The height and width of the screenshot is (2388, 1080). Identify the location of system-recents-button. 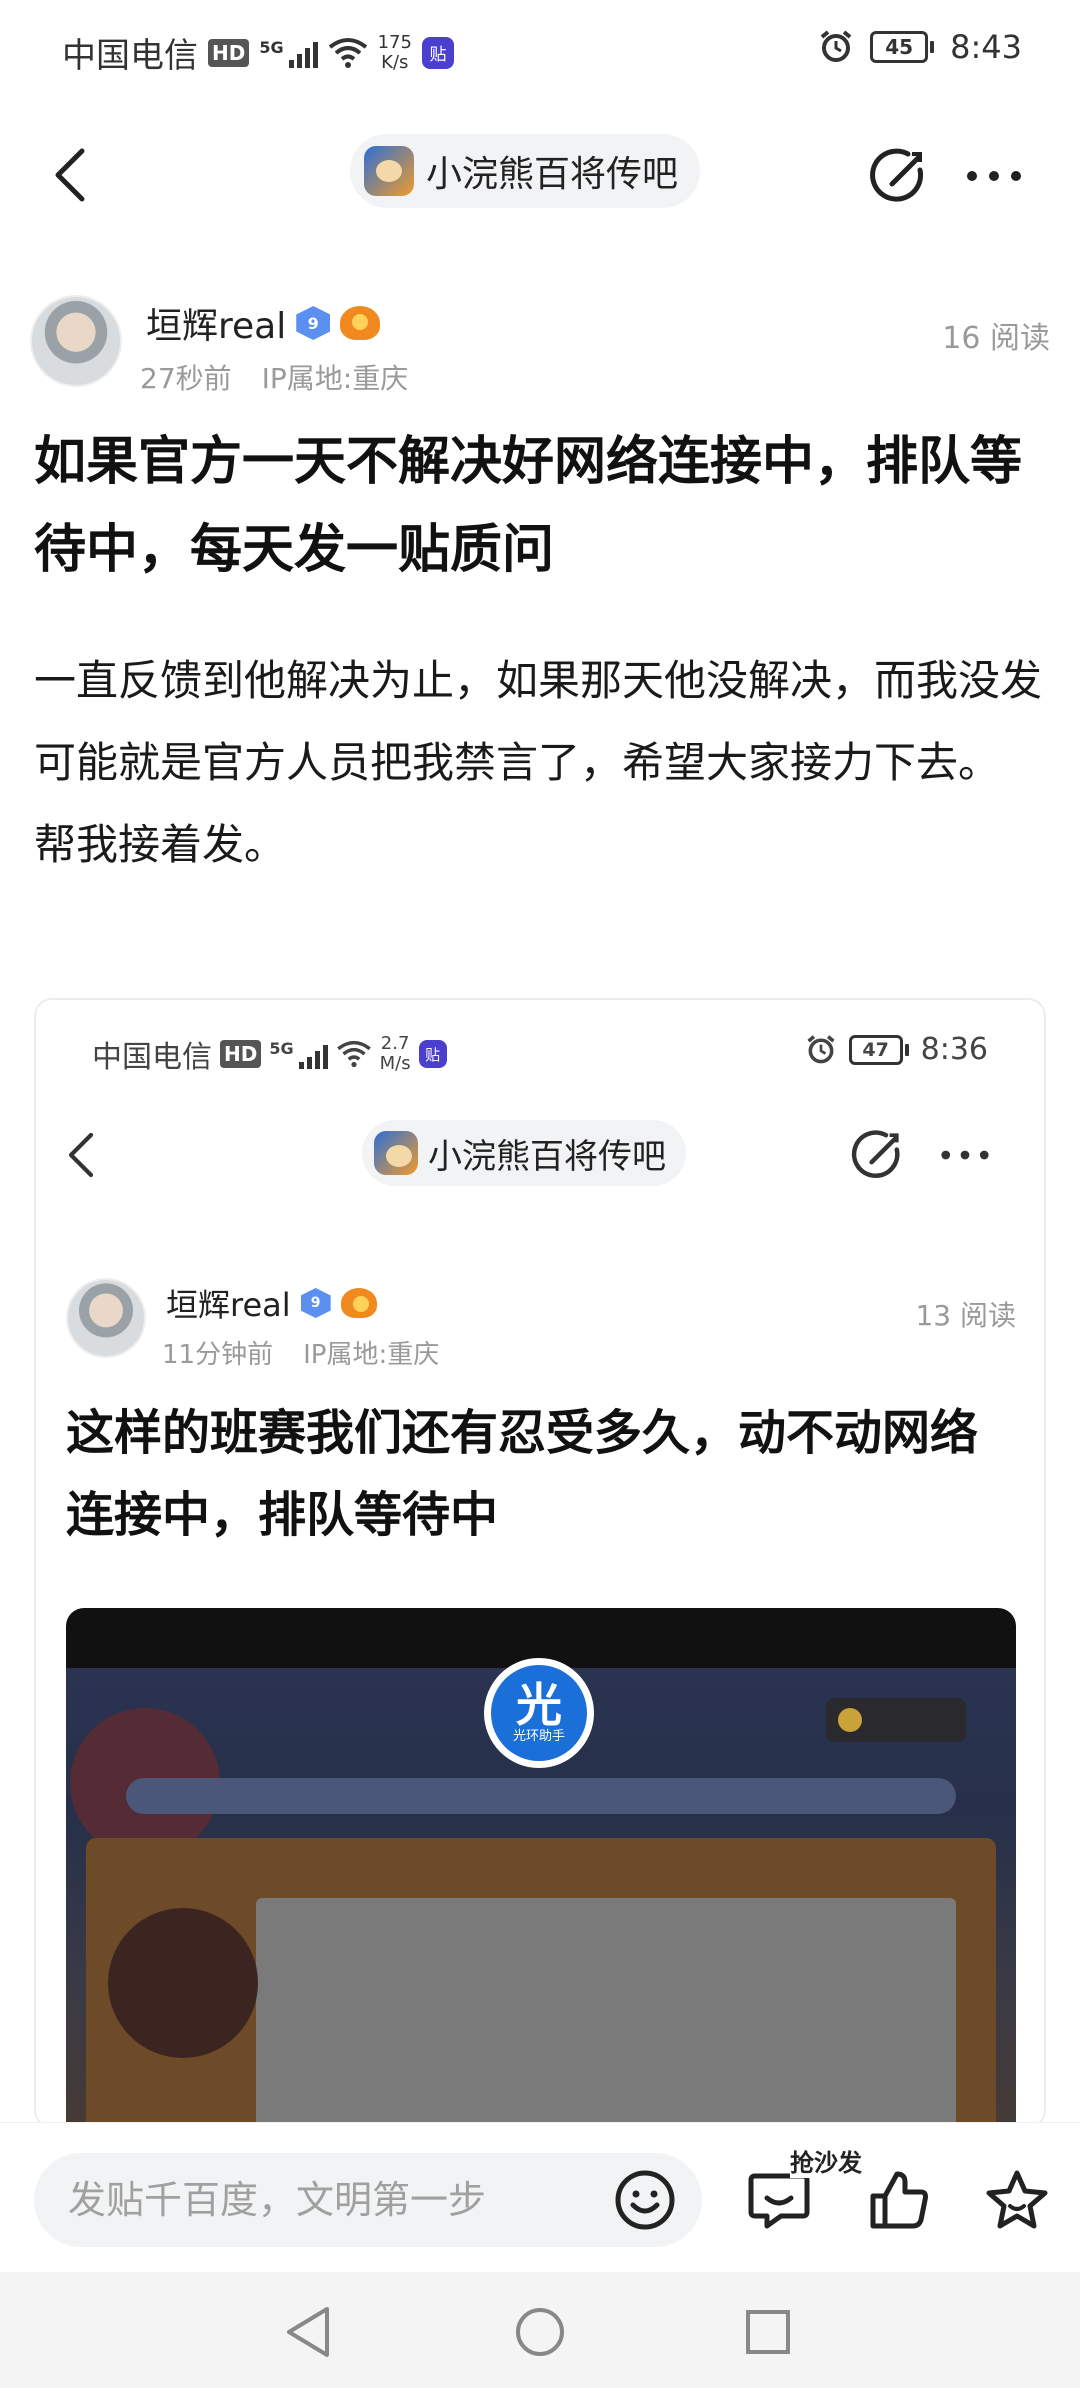
(768, 2332).